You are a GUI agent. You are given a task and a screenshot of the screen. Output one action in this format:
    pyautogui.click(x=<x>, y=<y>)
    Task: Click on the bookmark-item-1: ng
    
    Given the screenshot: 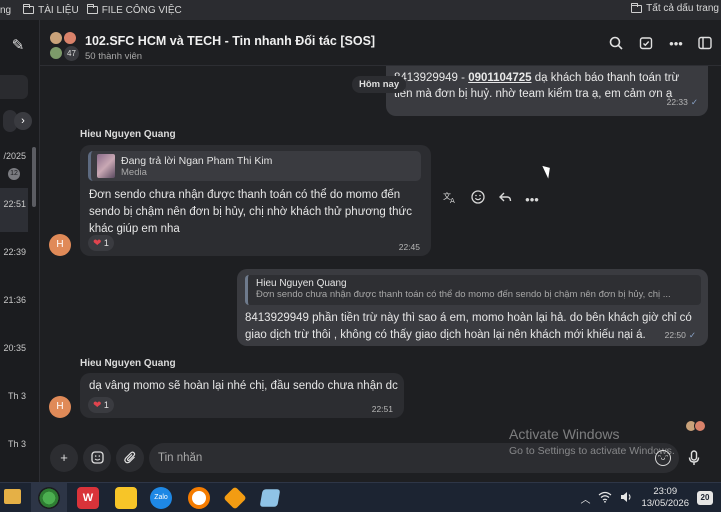 What is the action you would take?
    pyautogui.click(x=5, y=10)
    